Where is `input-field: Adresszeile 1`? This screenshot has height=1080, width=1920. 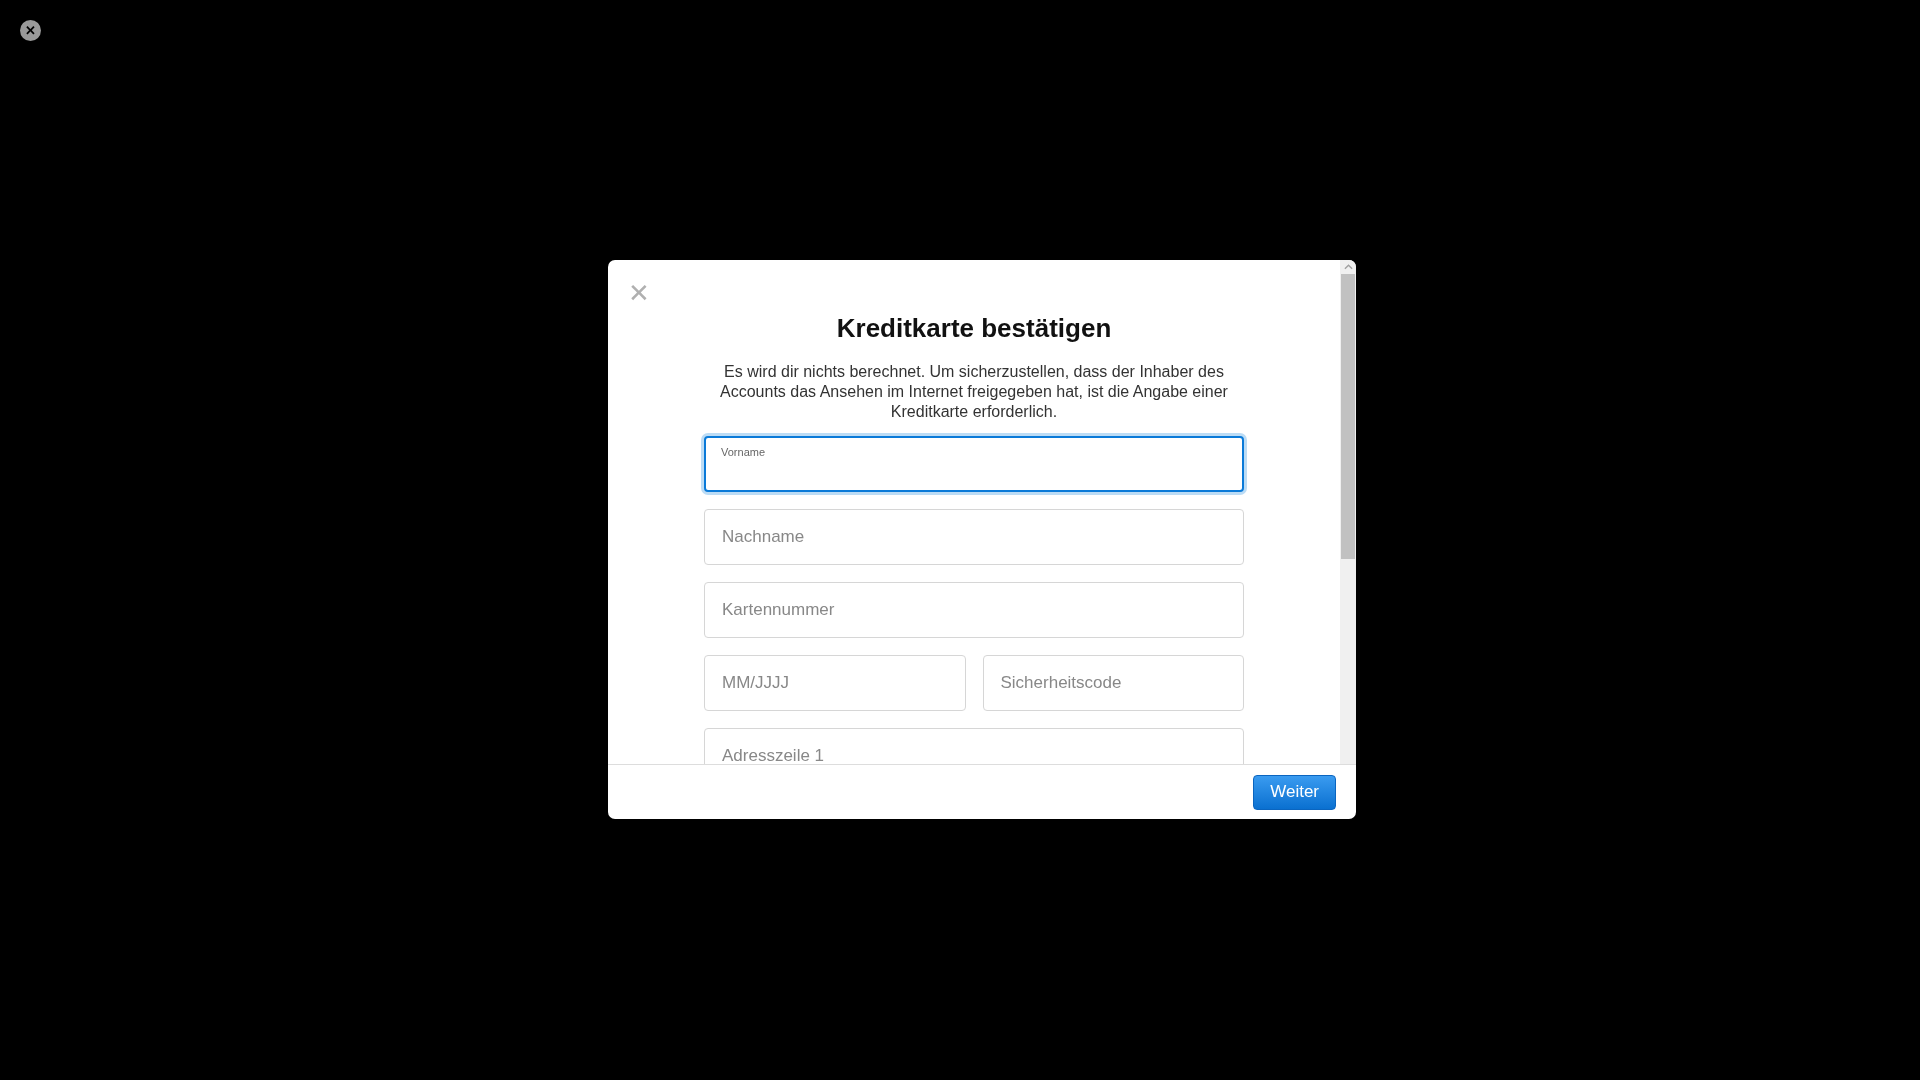 input-field: Adresszeile 1 is located at coordinates (974, 746).